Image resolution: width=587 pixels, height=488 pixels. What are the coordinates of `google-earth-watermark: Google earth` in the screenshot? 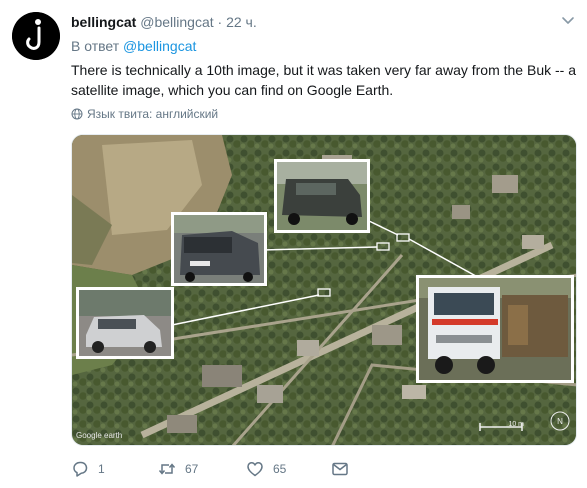 It's located at (99, 435).